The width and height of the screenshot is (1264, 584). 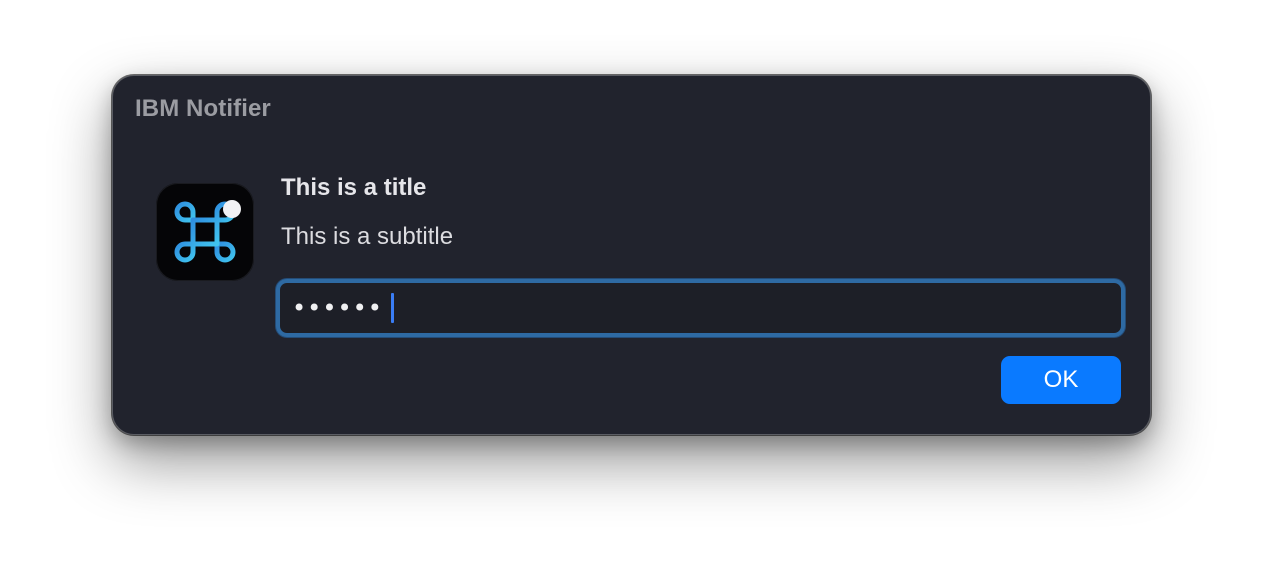 What do you see at coordinates (1061, 380) in the screenshot?
I see `ok-button: OK` at bounding box center [1061, 380].